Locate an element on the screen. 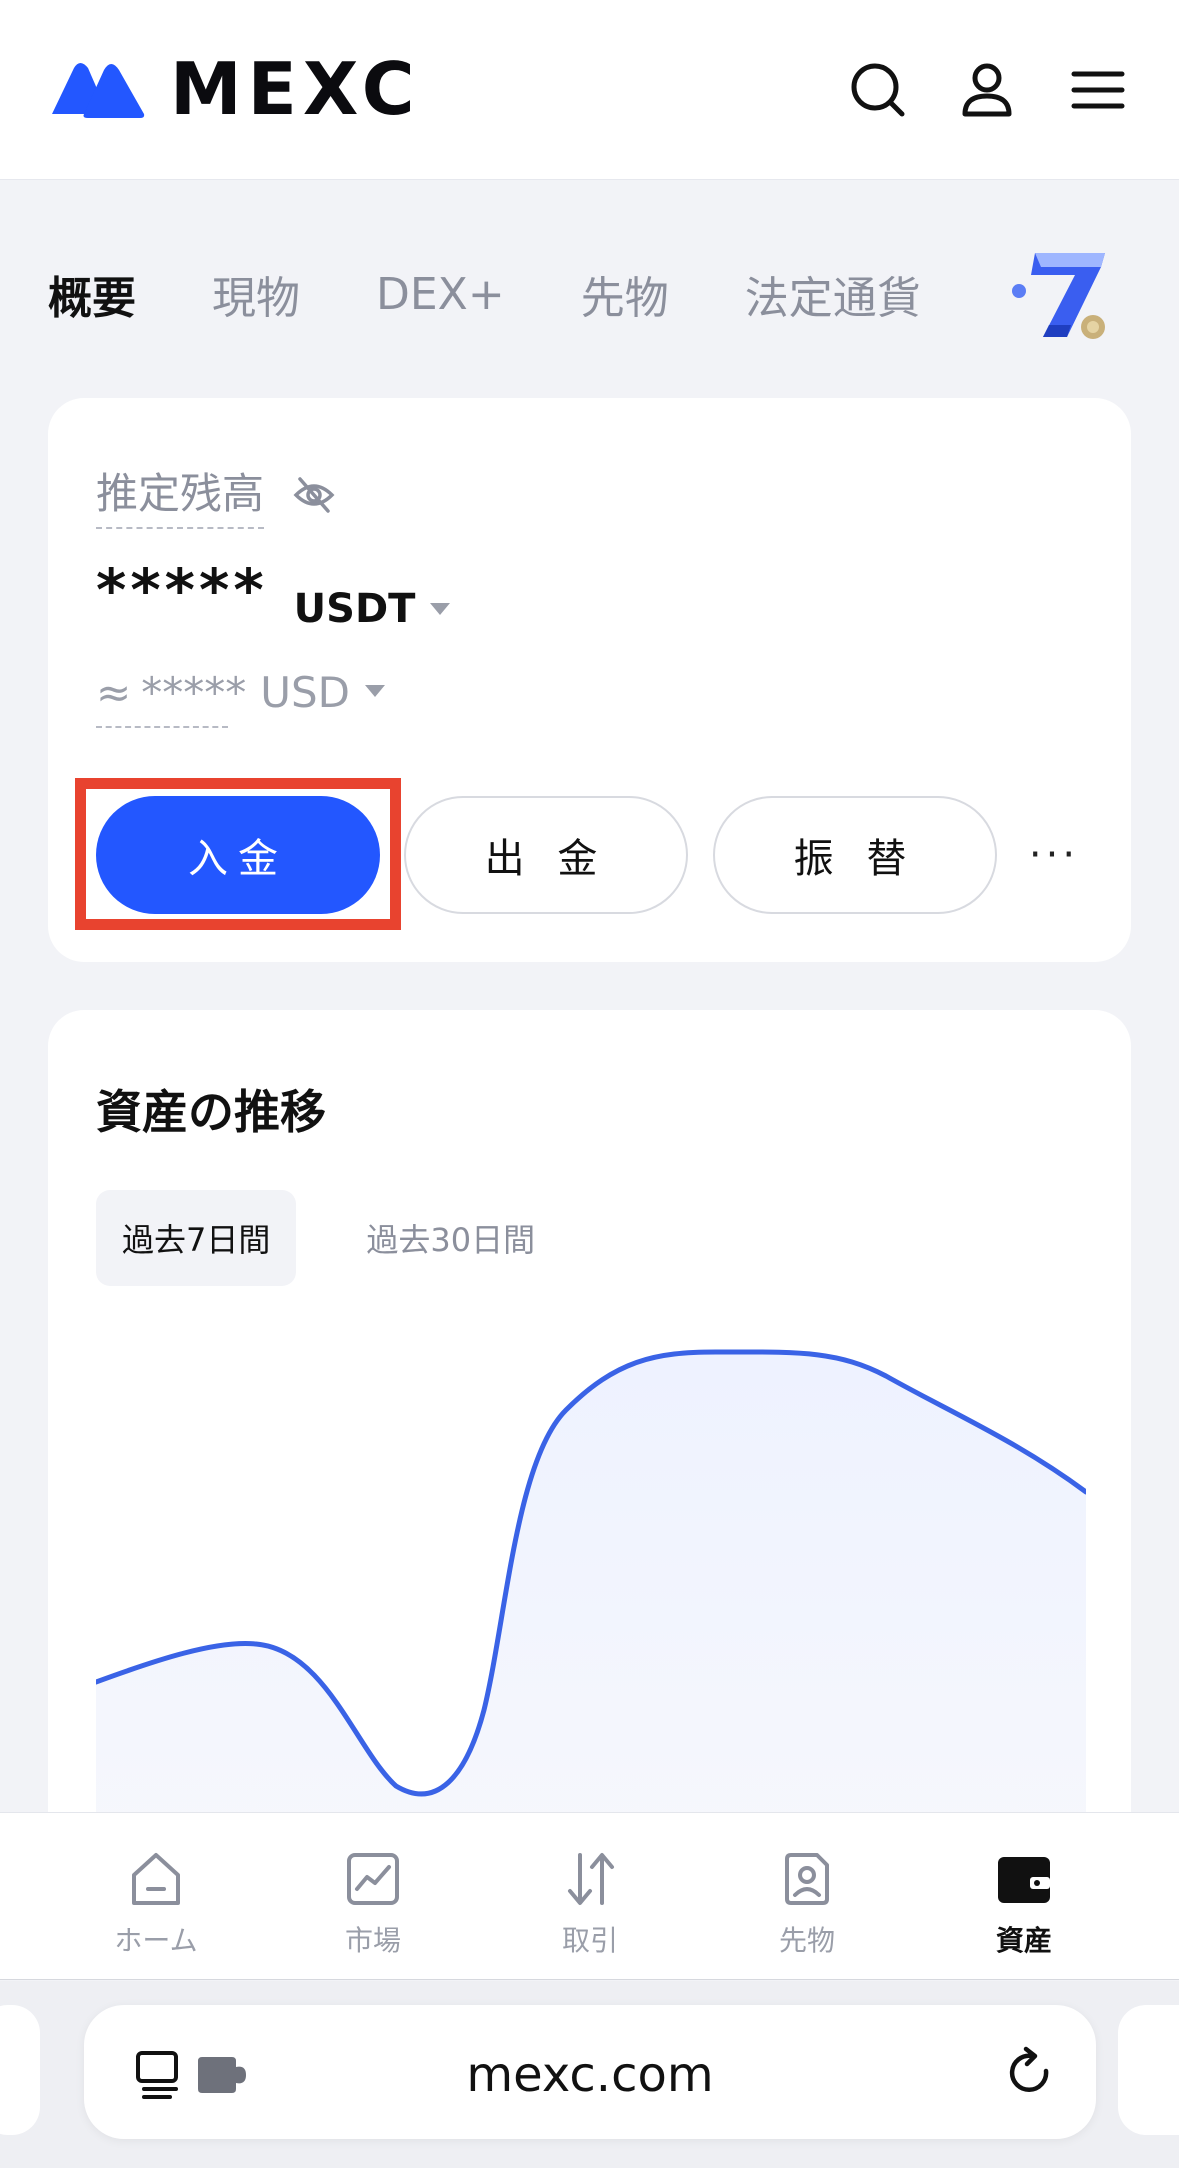  url-text: mexc.com is located at coordinates (590, 2075).